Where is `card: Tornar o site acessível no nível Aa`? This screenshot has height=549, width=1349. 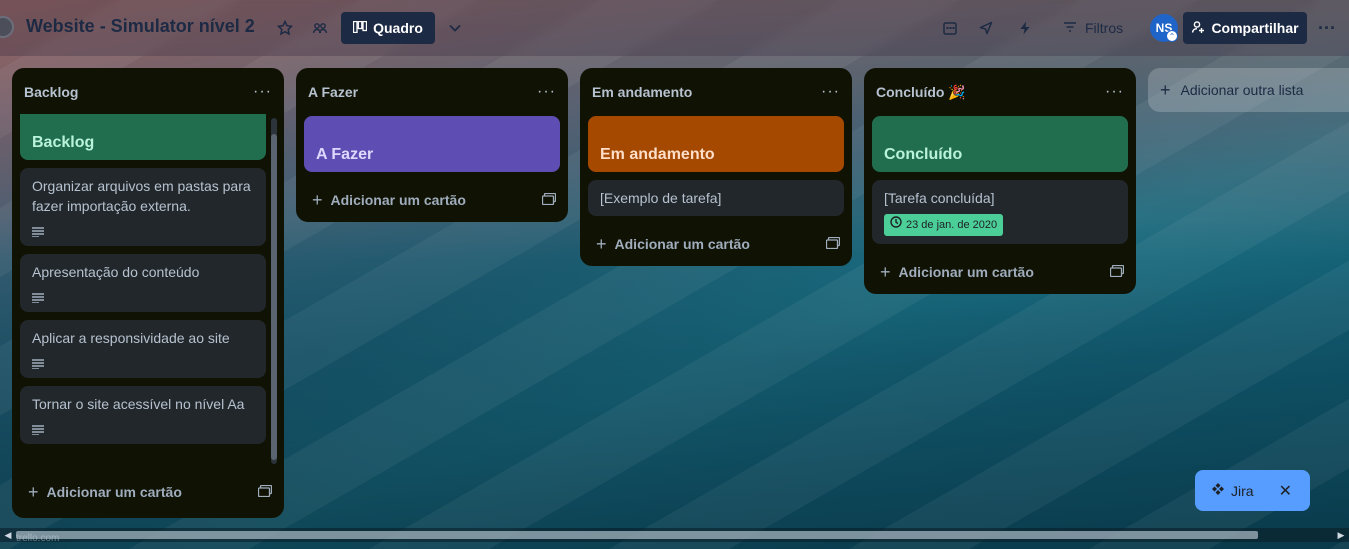
card: Tornar o site acessível no nível Aa is located at coordinates (143, 415).